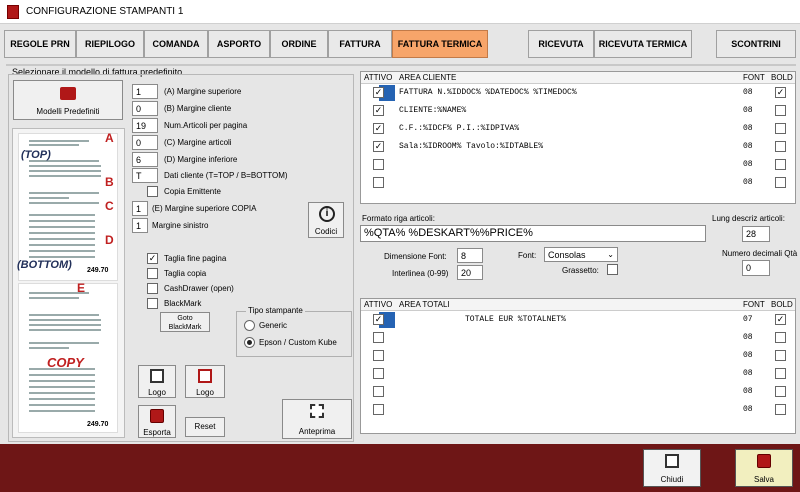 The height and width of the screenshot is (492, 800). Describe the element at coordinates (183, 303) in the screenshot. I see `blackmark-label: BlackMark` at that location.